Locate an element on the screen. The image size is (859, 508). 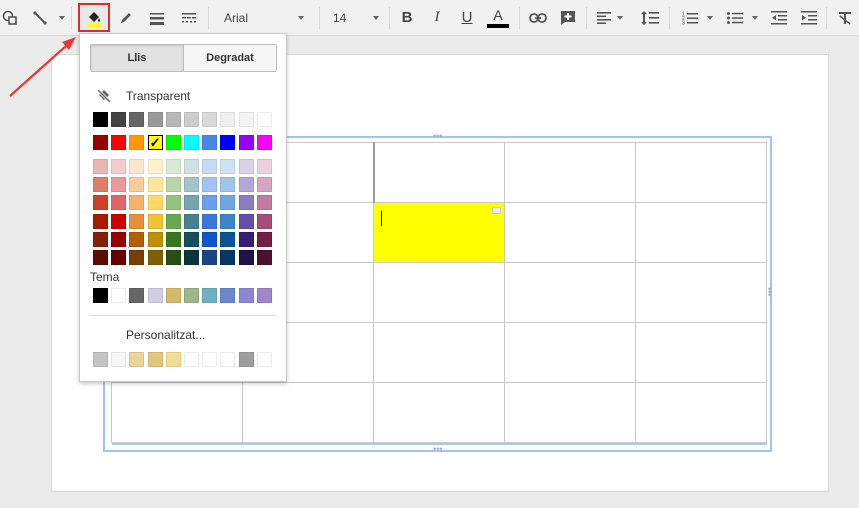
font-family-select: Arial is located at coordinates (264, 17).